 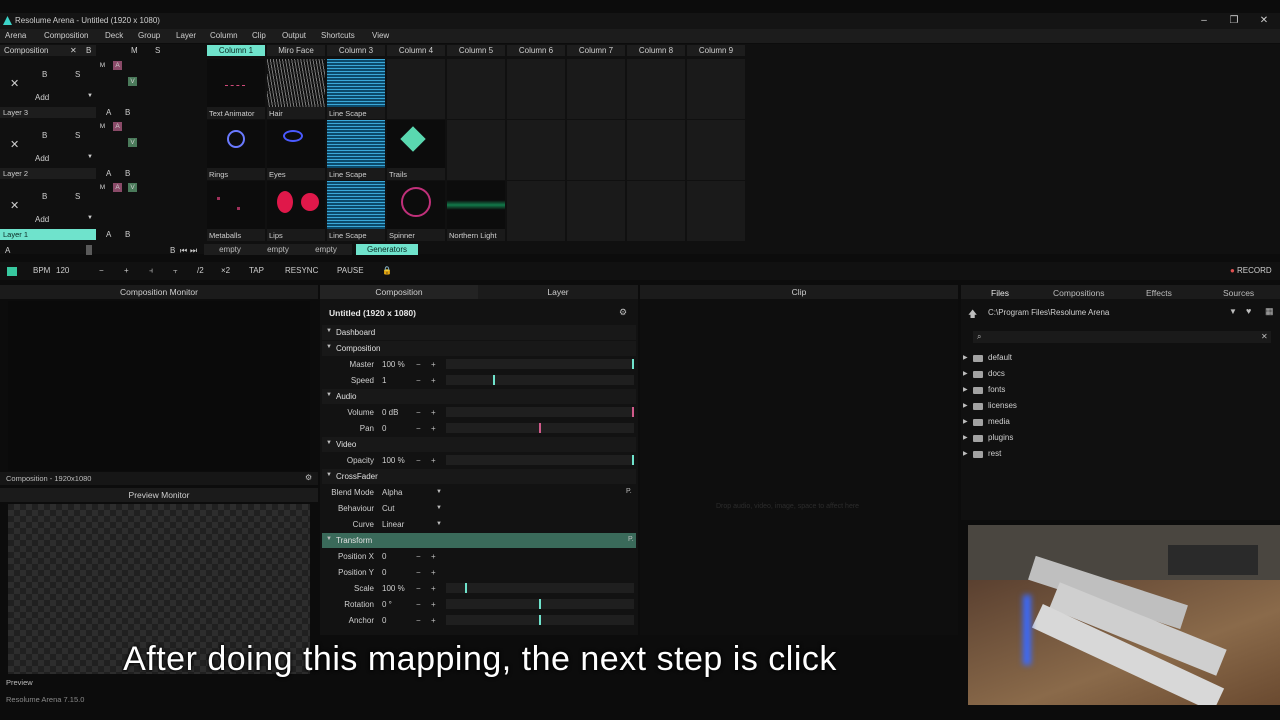 I want to click on double-bpm-button: ×2, so click(x=225, y=270).